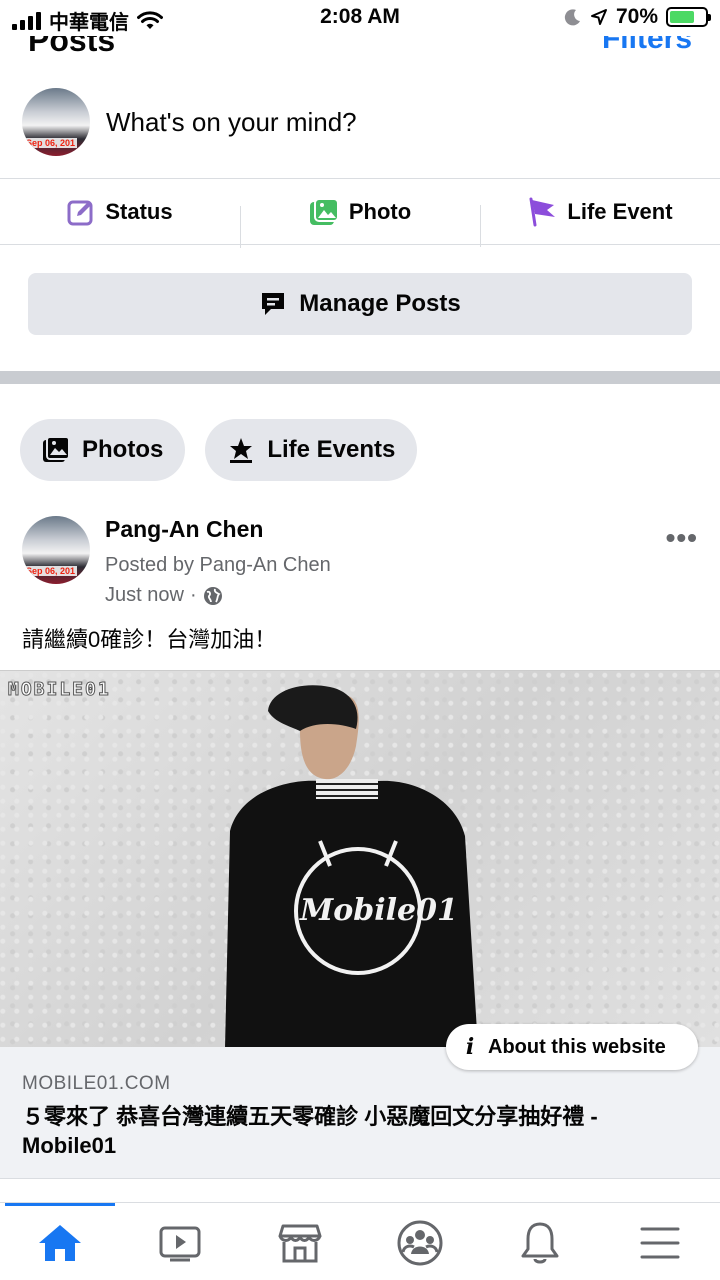 This screenshot has width=720, height=1280. I want to click on life-event-button: Life Event, so click(600, 222).